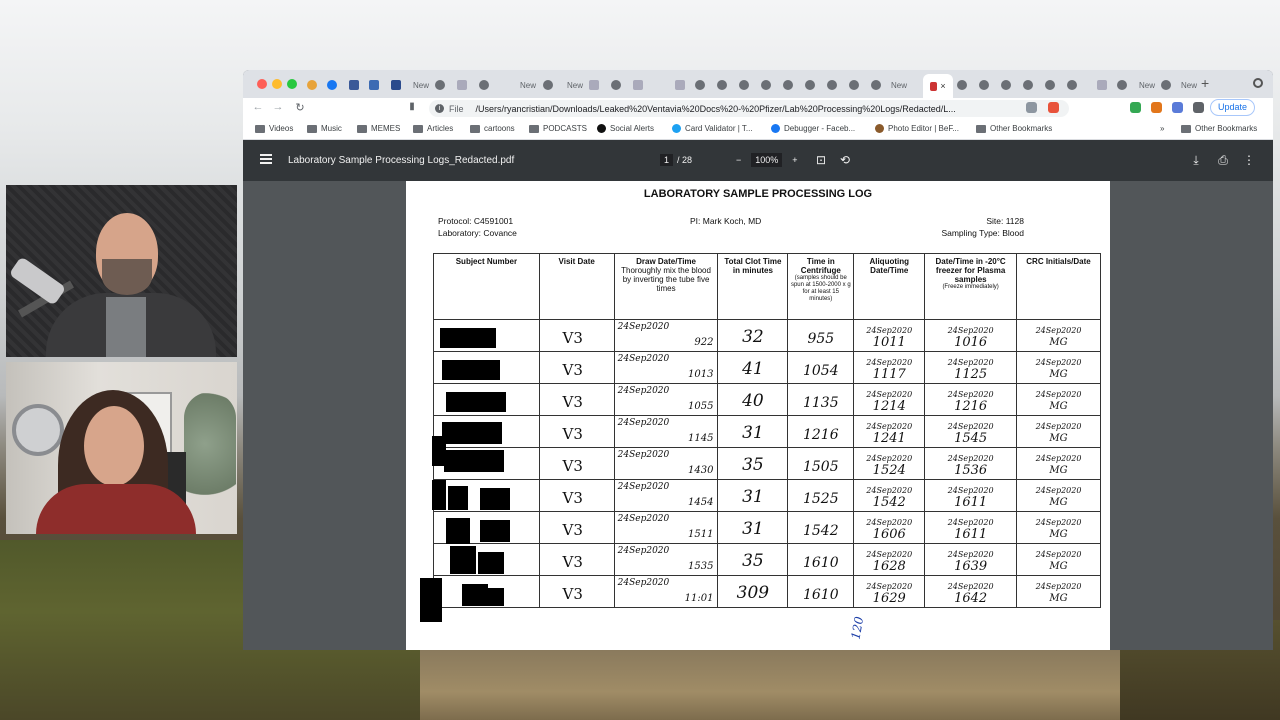 This screenshot has width=1280, height=720. What do you see at coordinates (666, 335) in the screenshot?
I see `draw-datetime-cell: 24Sep2020 922` at bounding box center [666, 335].